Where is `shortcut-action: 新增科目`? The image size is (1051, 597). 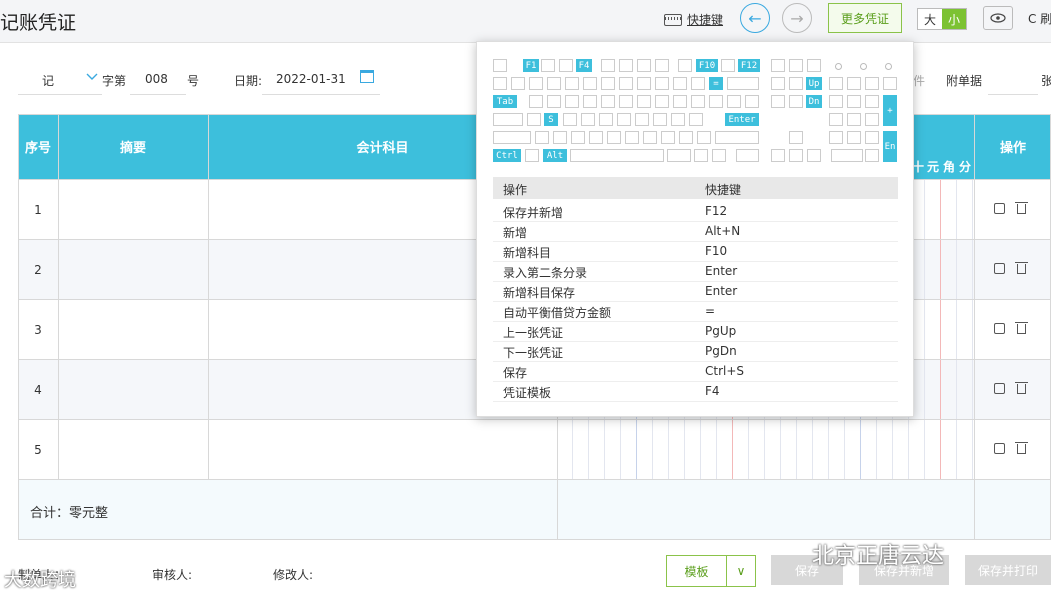
shortcut-action: 新增科目 is located at coordinates (527, 253).